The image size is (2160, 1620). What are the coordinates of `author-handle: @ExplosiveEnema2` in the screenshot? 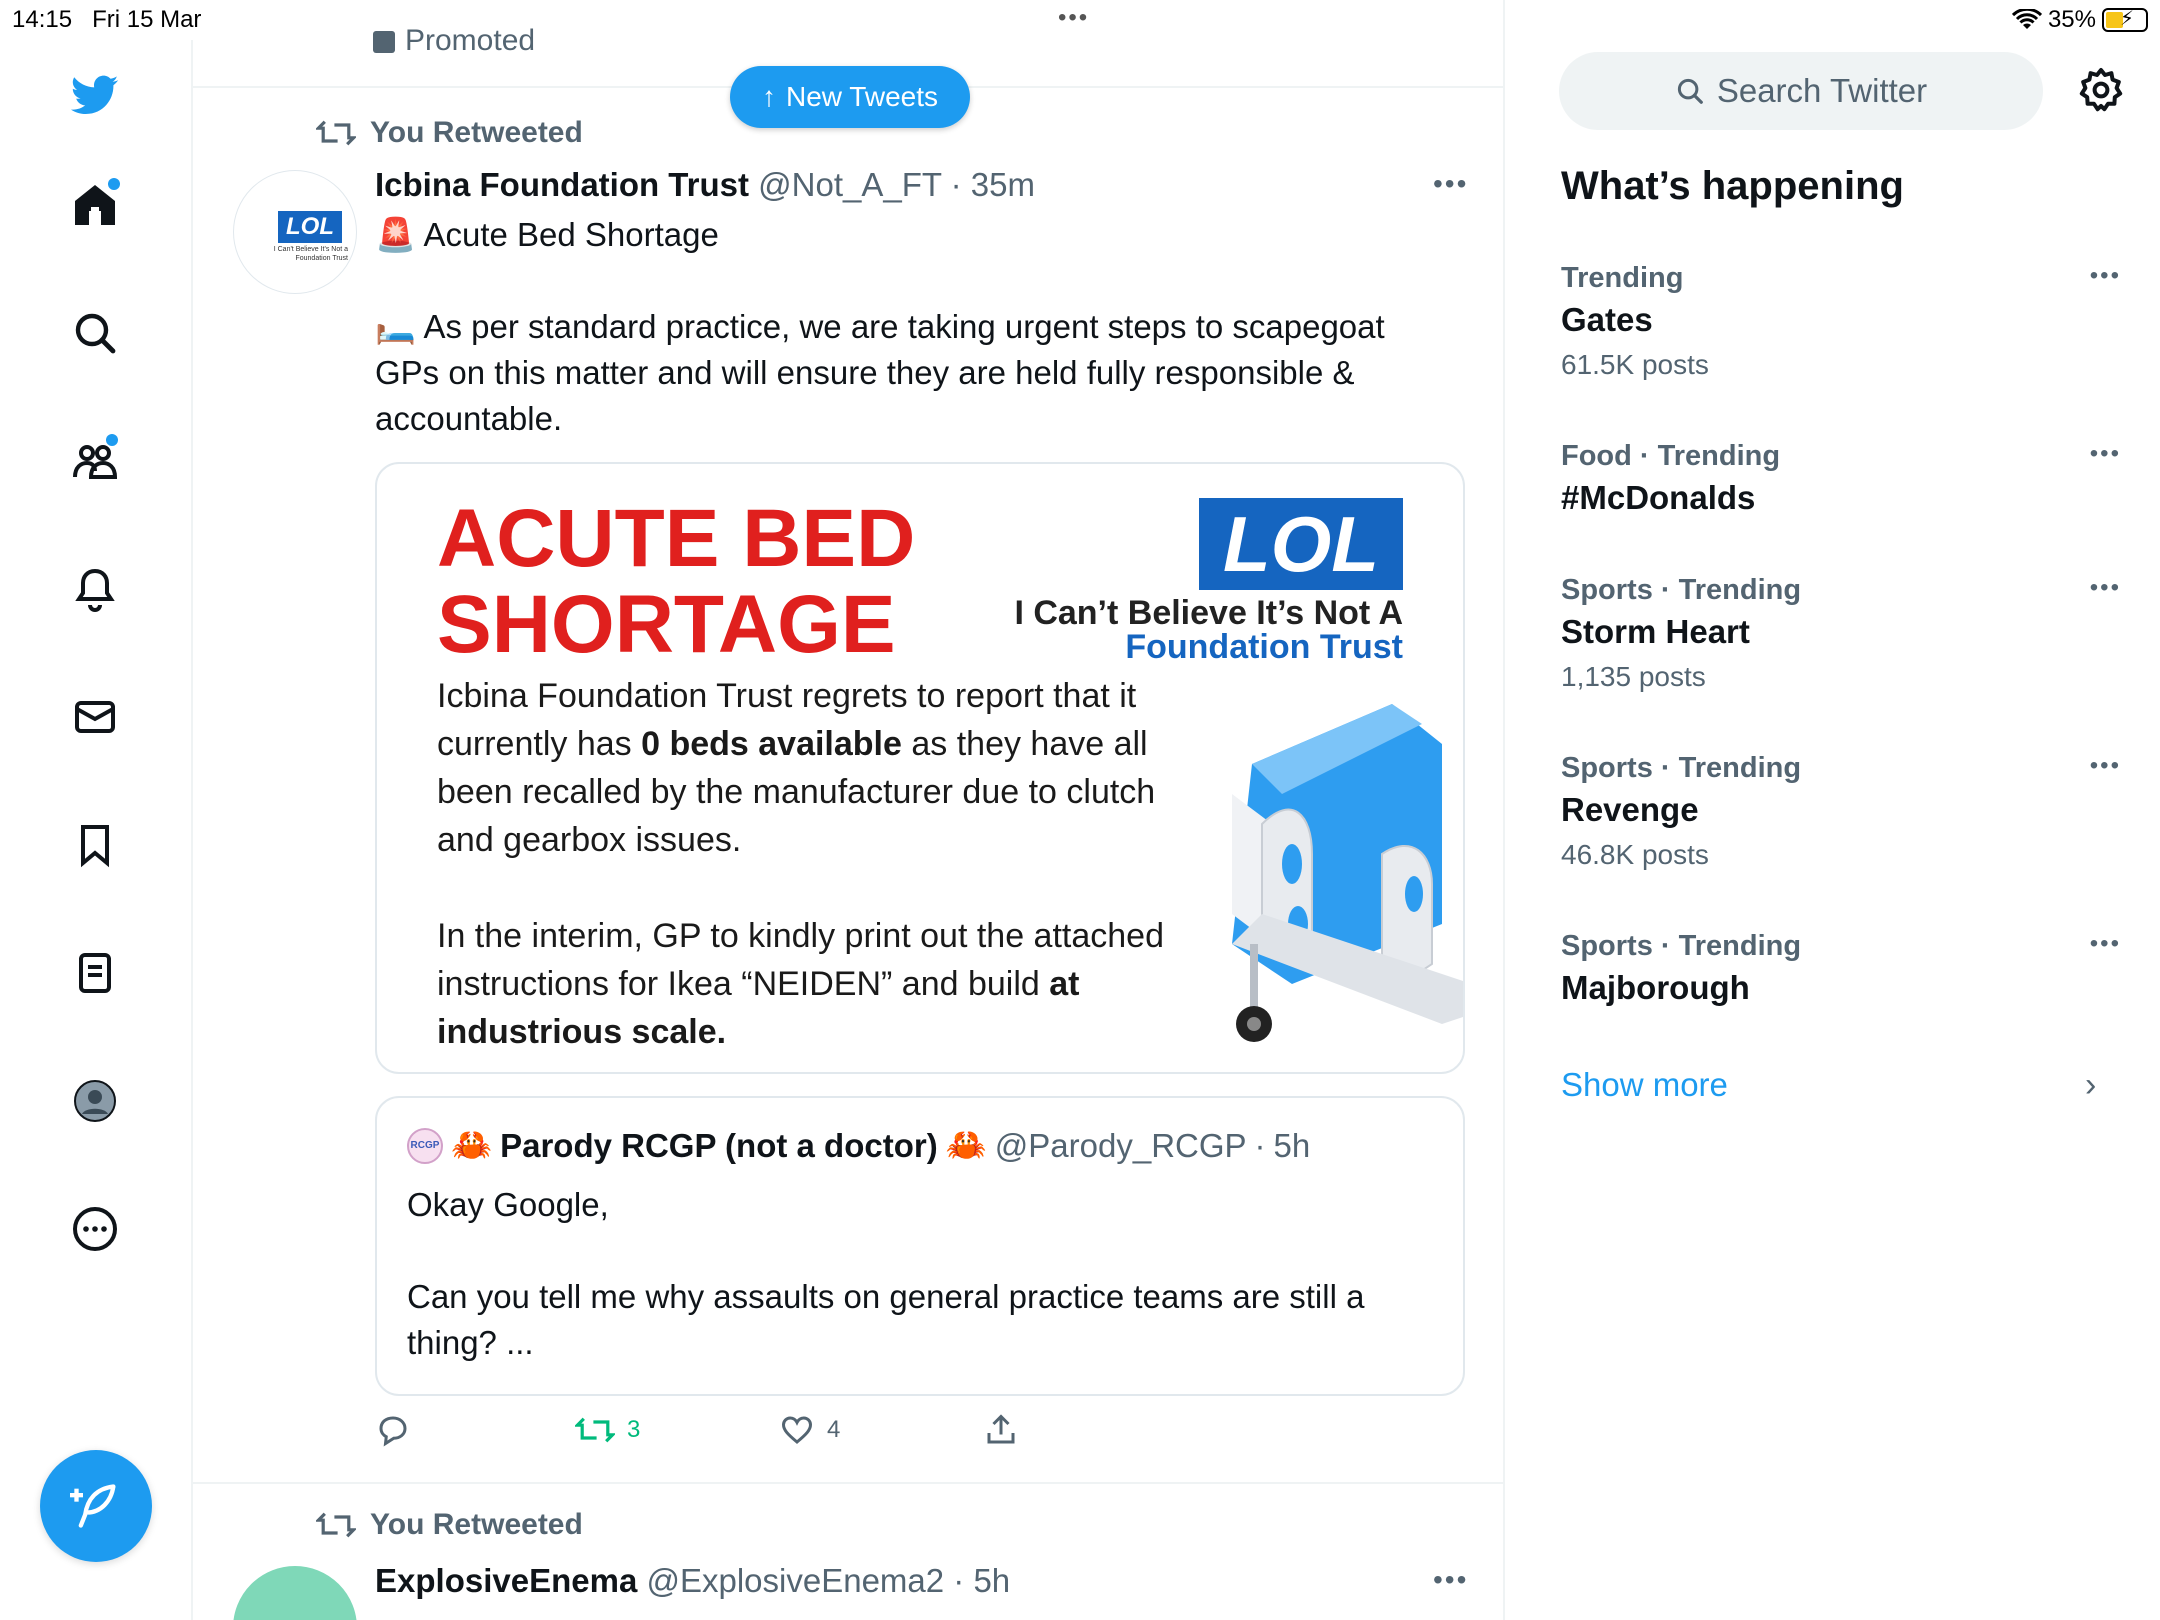 It's located at (795, 1580).